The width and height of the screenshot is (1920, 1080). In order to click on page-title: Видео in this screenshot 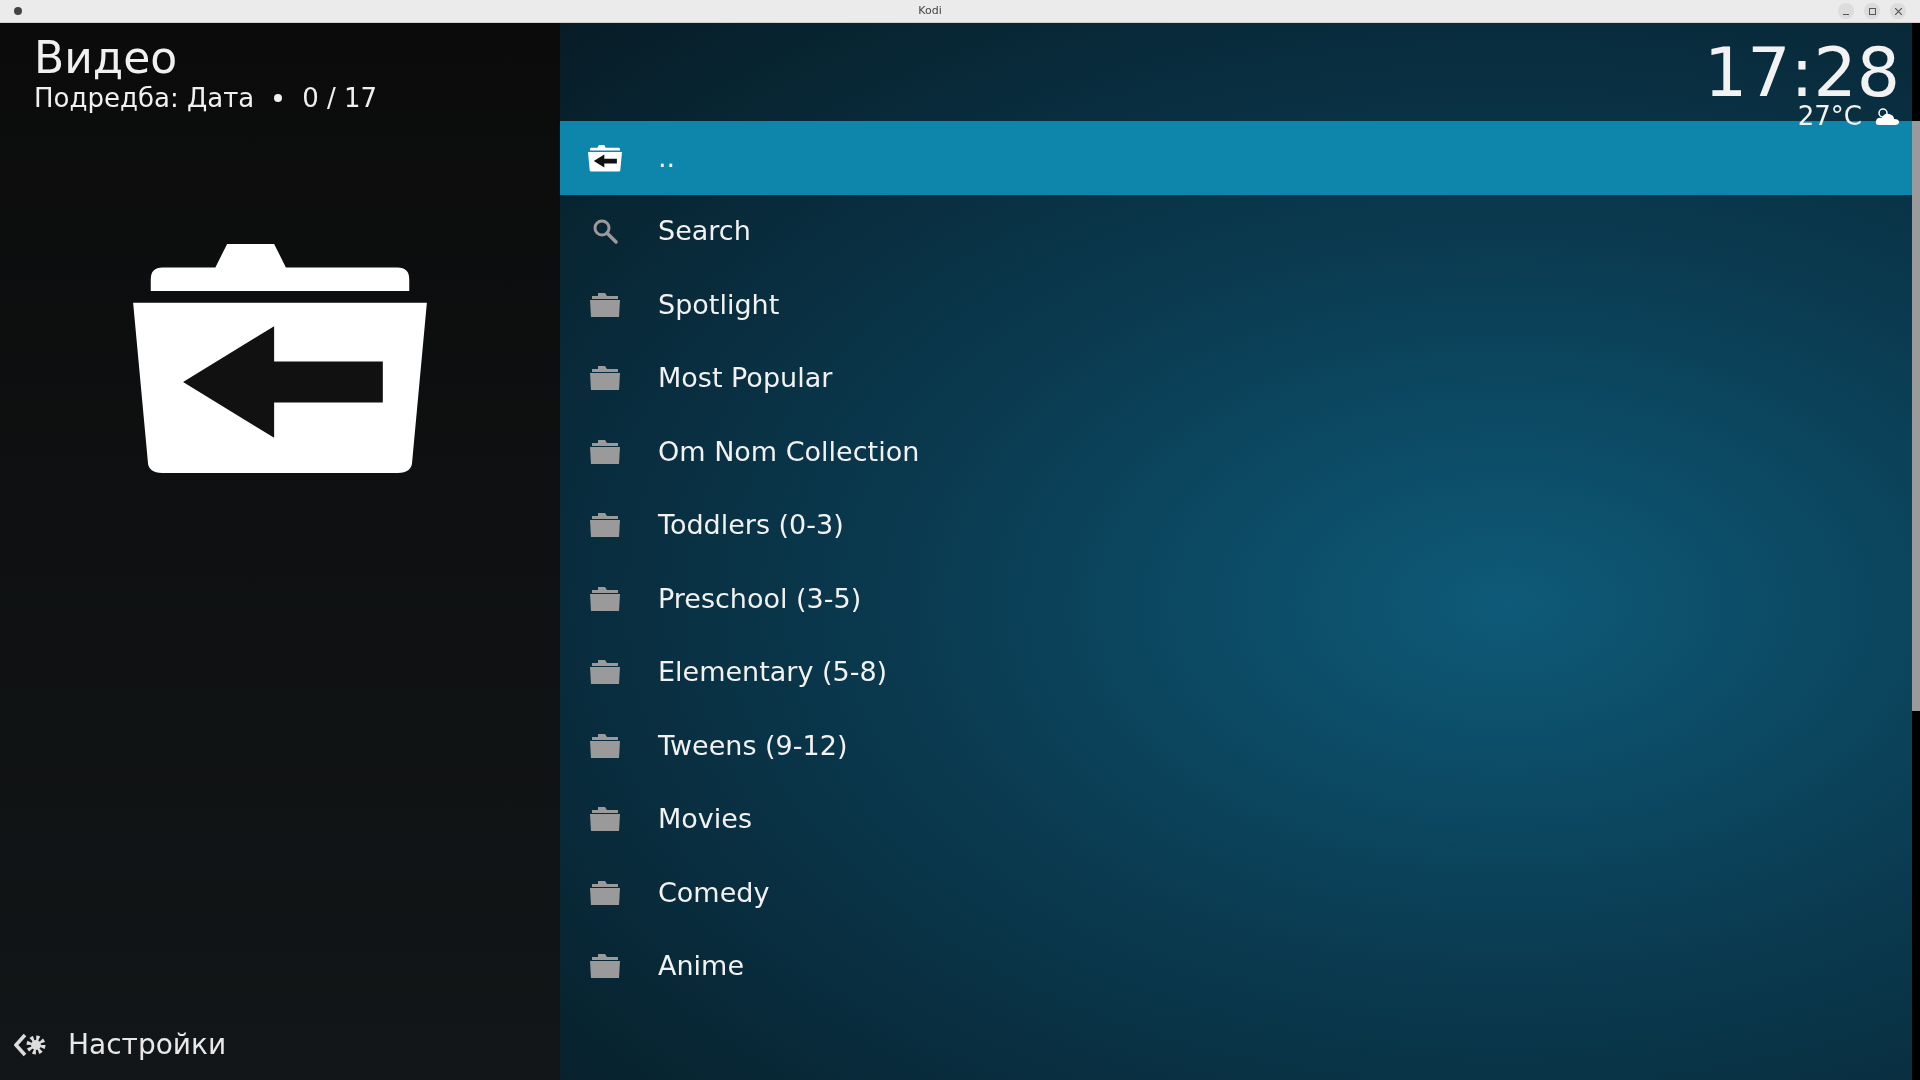, I will do `click(106, 58)`.